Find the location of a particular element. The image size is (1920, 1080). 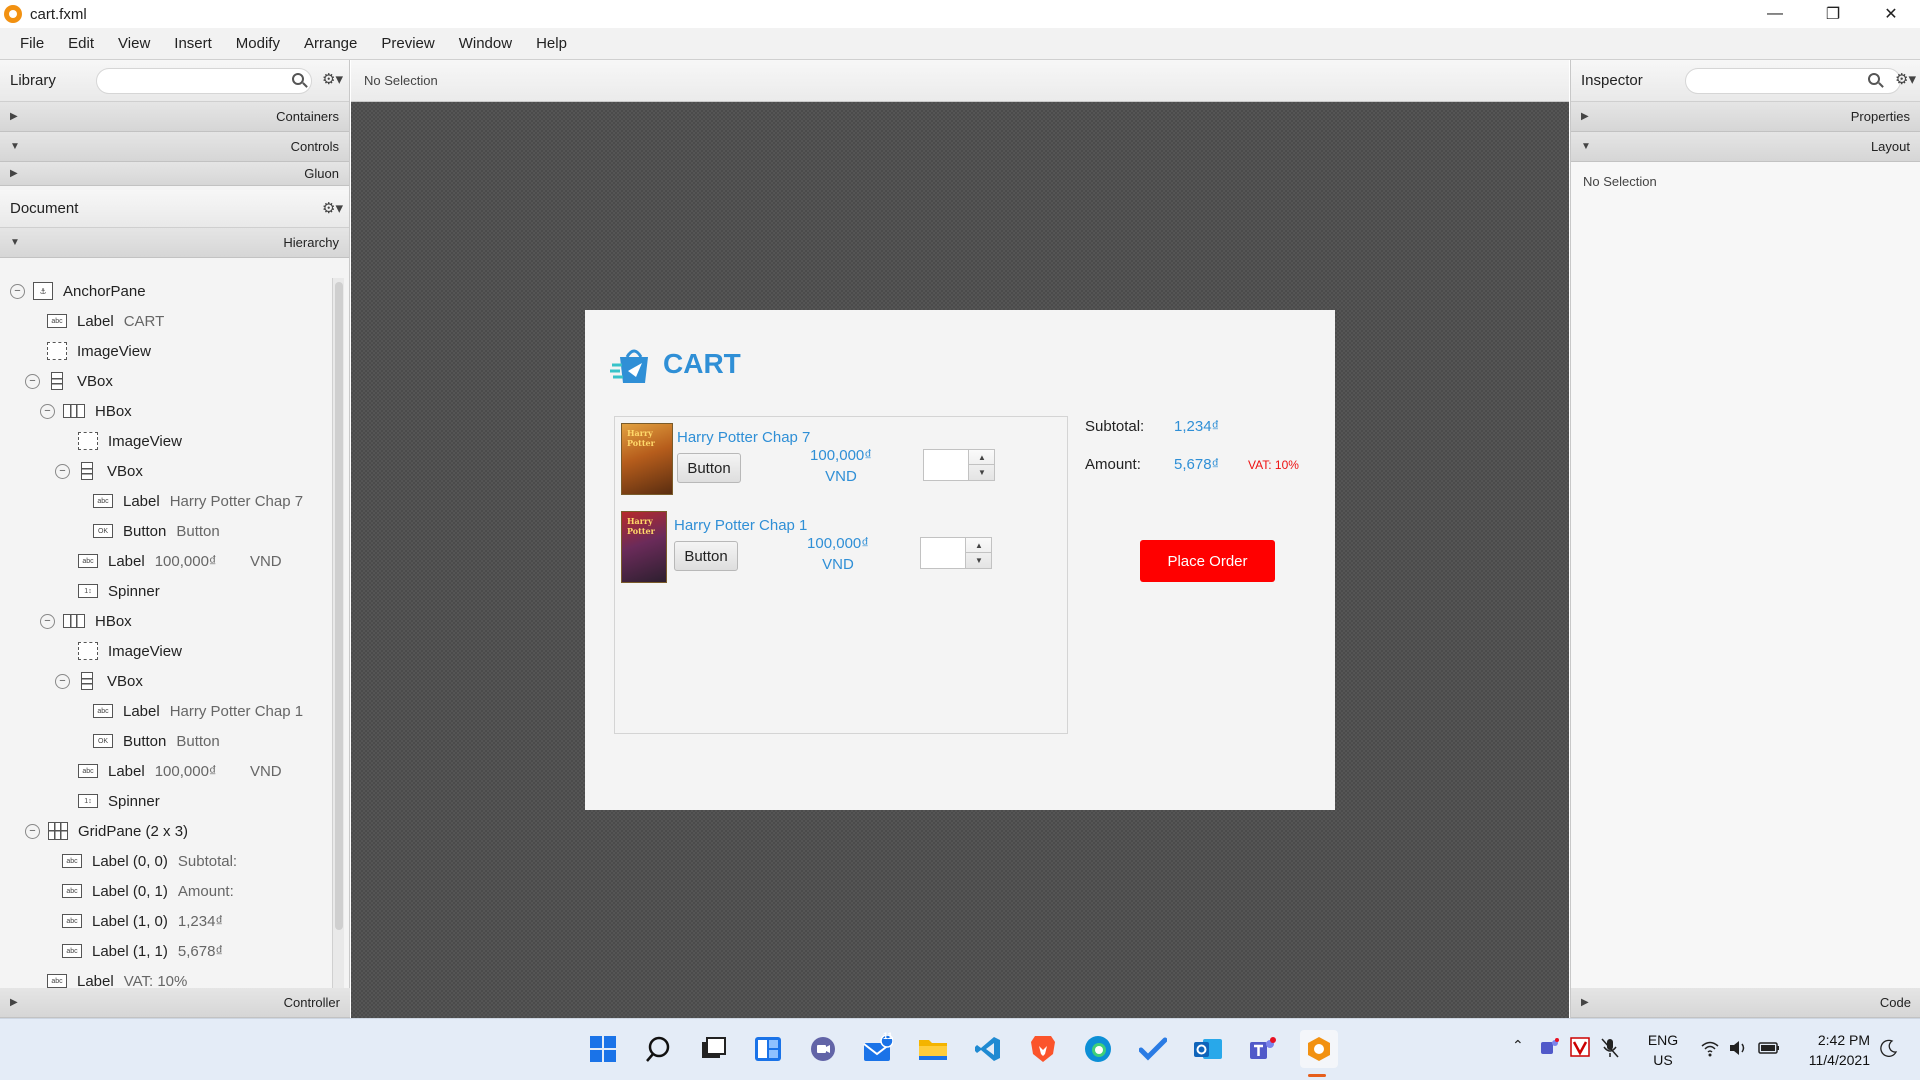

system-clock: 2:42 PM 11/4/2021 is located at coordinates (1830, 1050).